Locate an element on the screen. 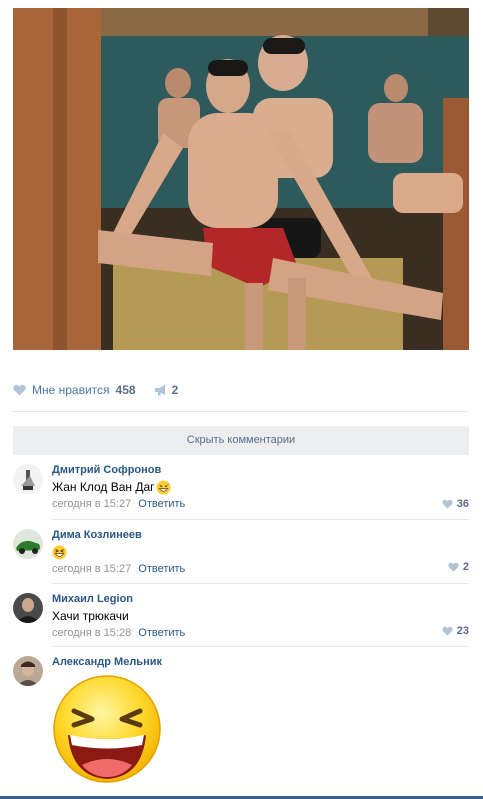 Image resolution: width=483 pixels, height=799 pixels. comment-like-button: 36 is located at coordinates (455, 504).